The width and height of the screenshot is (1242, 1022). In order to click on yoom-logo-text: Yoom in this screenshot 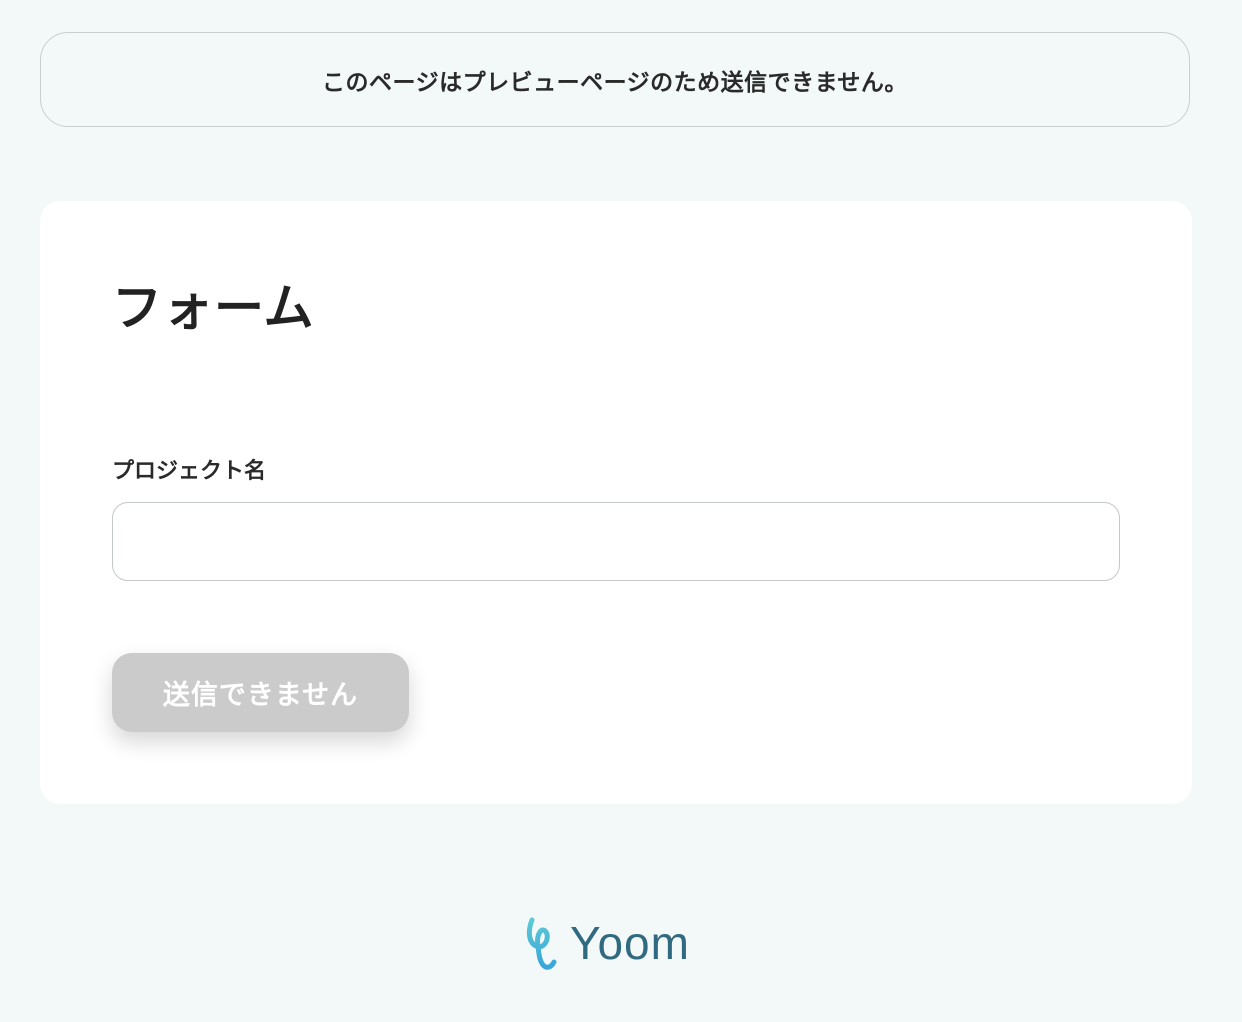, I will do `click(630, 943)`.